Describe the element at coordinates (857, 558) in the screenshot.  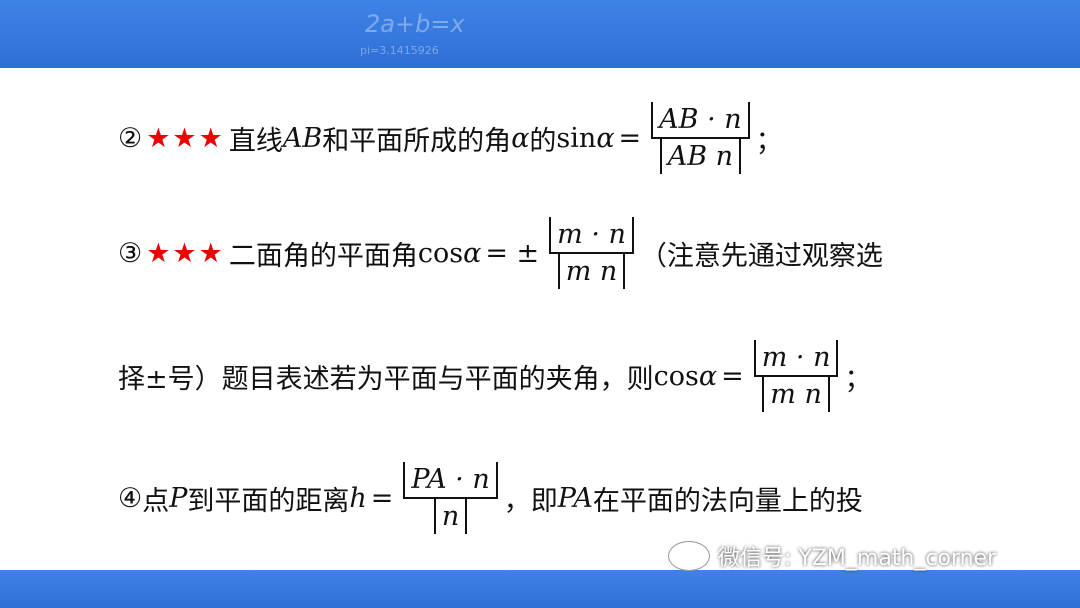
I see `watermark-text: 微信号: YZM_math_corner` at that location.